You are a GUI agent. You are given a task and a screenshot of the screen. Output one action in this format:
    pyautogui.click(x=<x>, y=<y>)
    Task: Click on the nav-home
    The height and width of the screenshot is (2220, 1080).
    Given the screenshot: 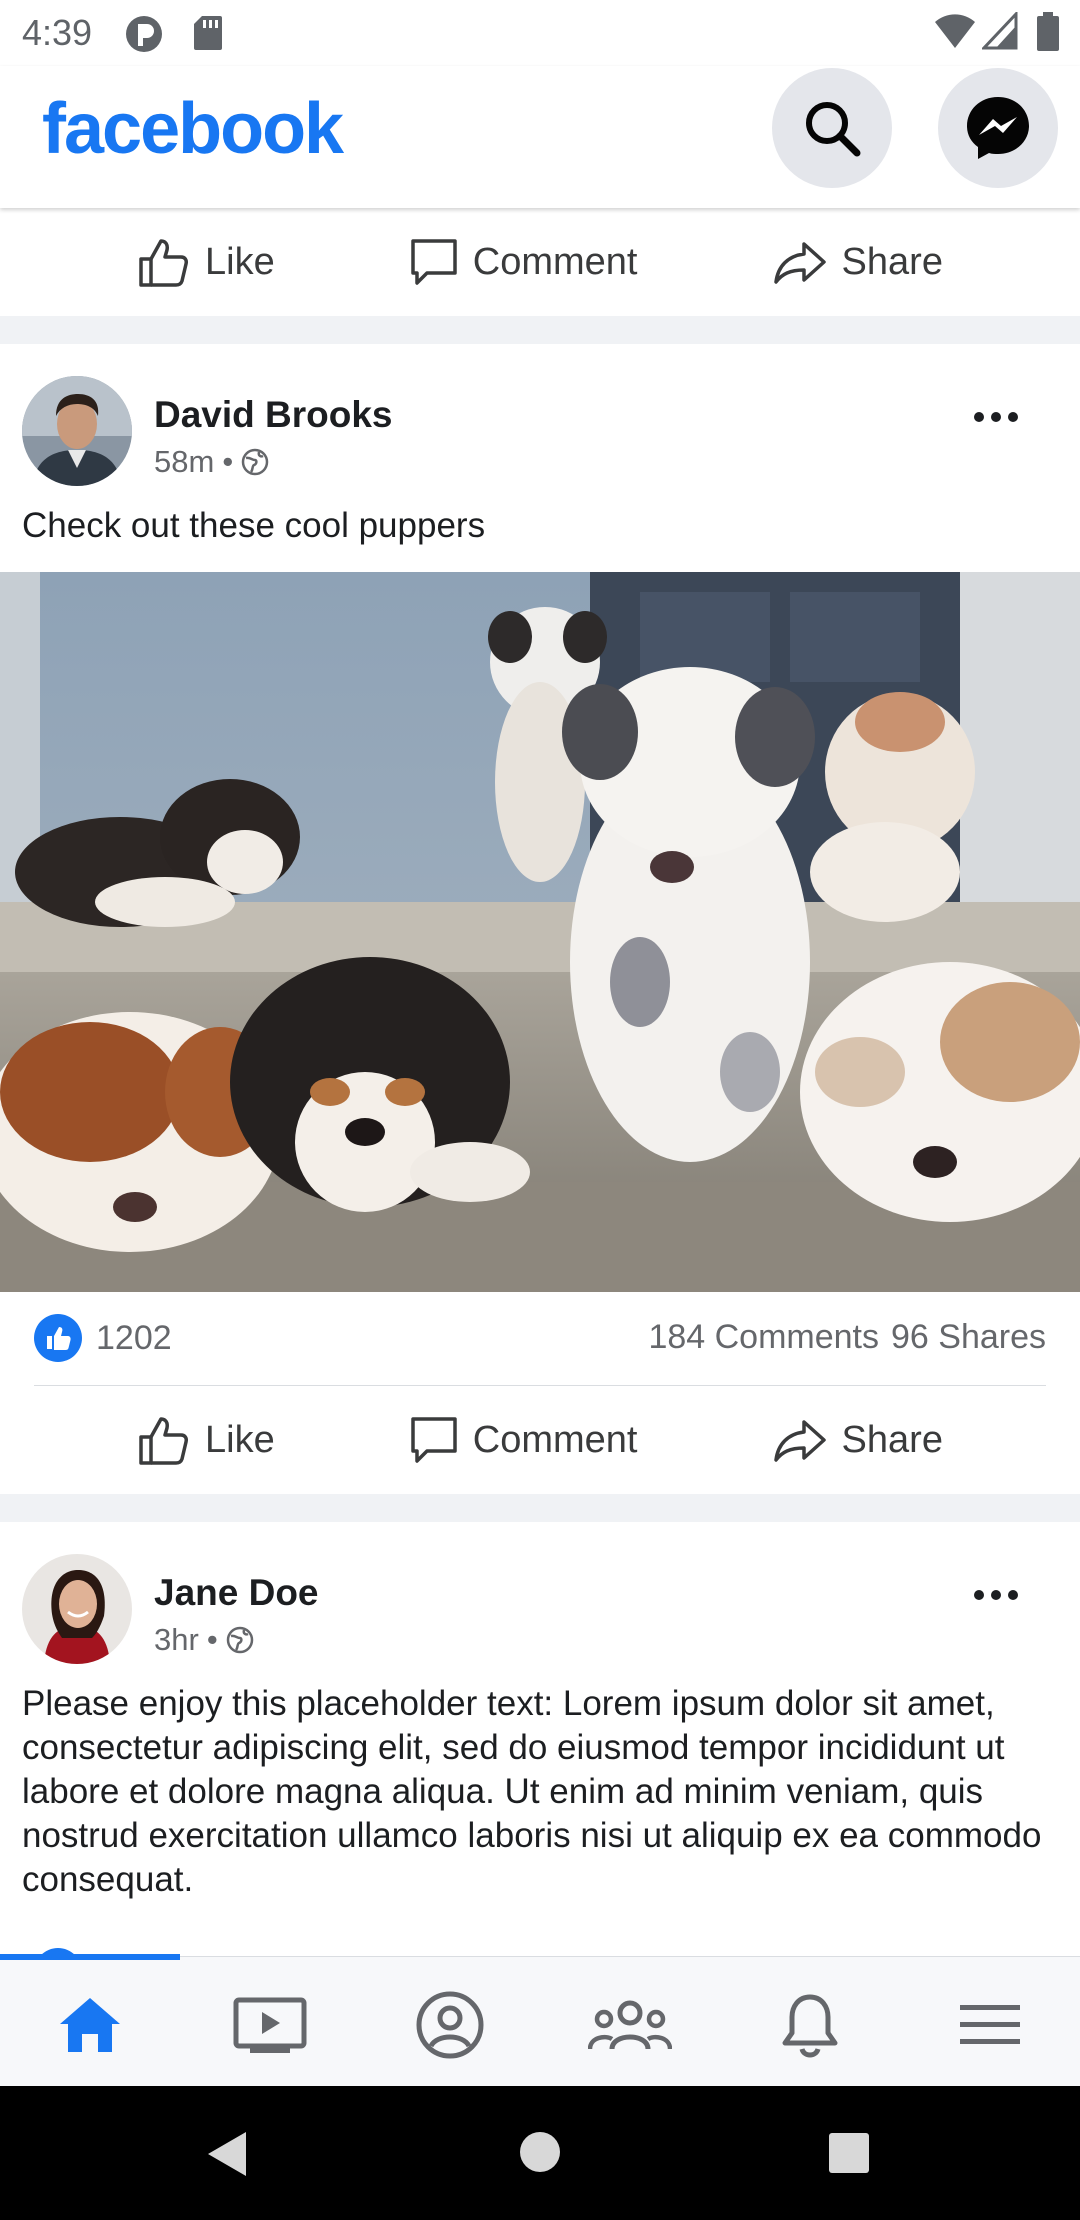 What is the action you would take?
    pyautogui.click(x=90, y=2025)
    